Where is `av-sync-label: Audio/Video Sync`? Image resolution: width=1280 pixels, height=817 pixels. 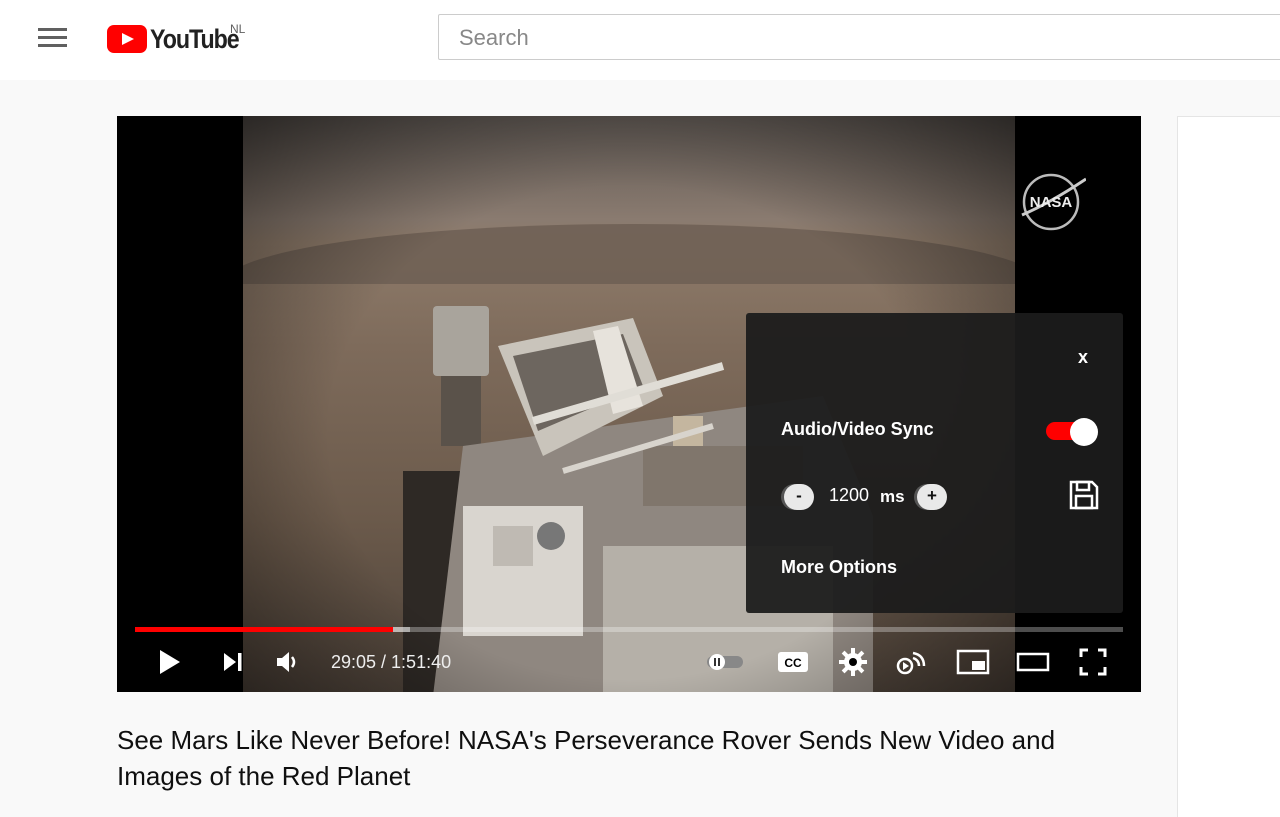 av-sync-label: Audio/Video Sync is located at coordinates (857, 429).